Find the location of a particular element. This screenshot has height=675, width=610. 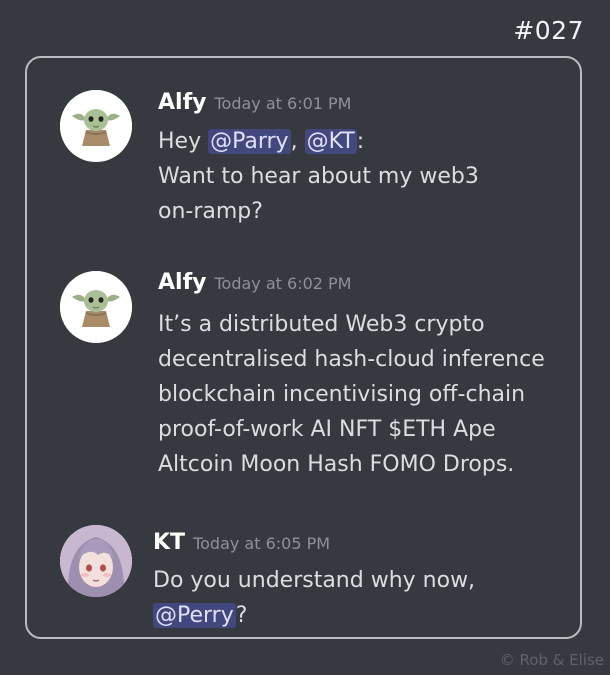

message-line: on-ramp? is located at coordinates (318, 211).